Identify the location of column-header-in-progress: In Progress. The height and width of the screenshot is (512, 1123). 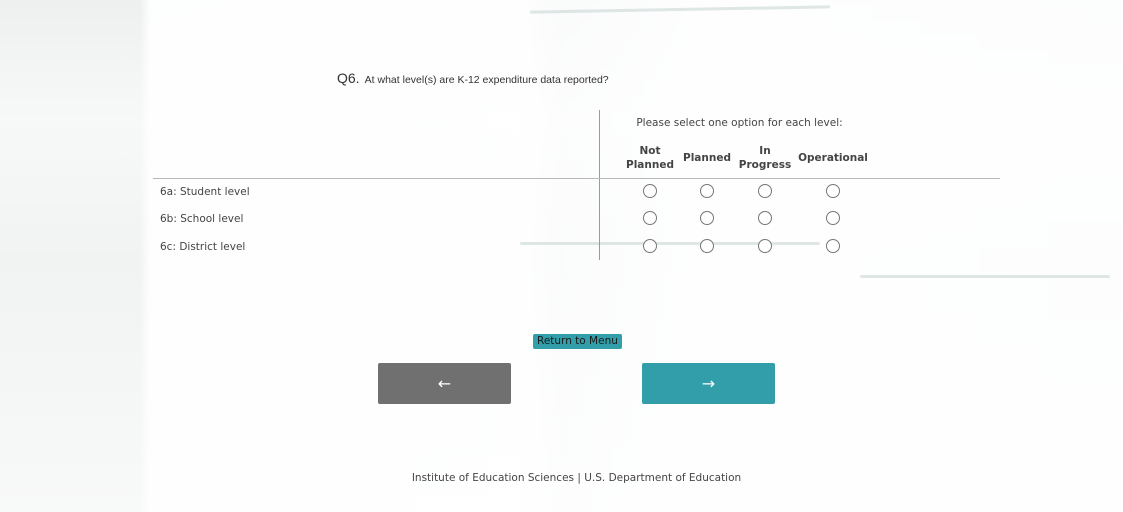
(765, 158).